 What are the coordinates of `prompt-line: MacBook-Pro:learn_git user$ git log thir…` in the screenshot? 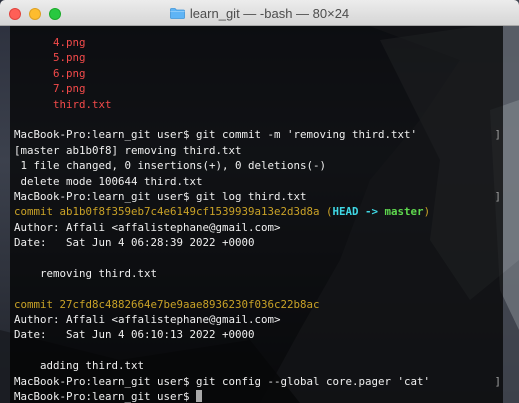 It's located at (258, 196).